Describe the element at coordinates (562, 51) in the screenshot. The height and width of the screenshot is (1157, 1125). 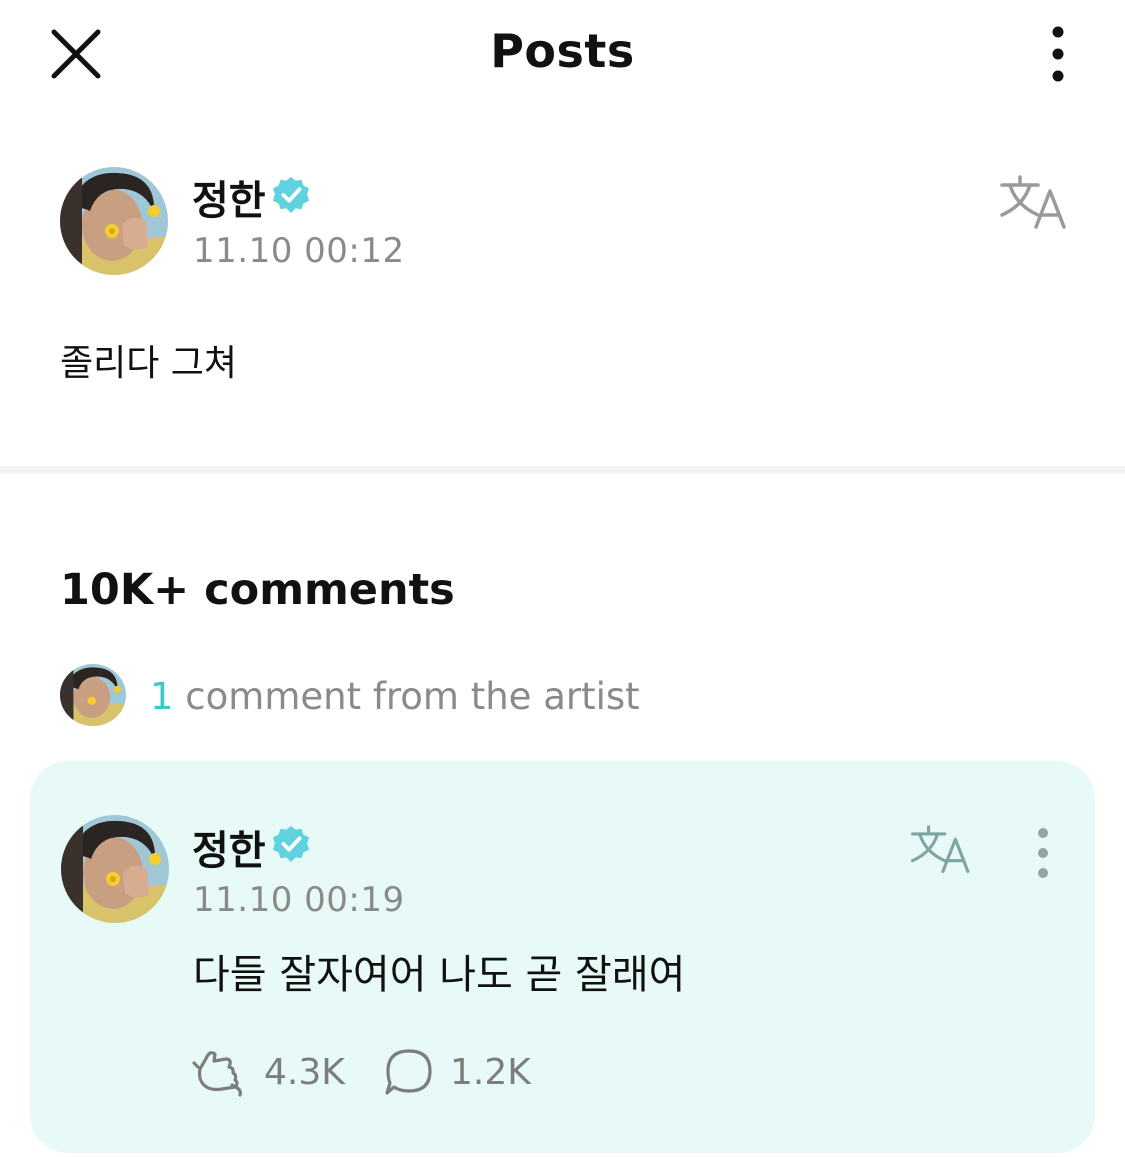
I see `page-title: Posts` at that location.